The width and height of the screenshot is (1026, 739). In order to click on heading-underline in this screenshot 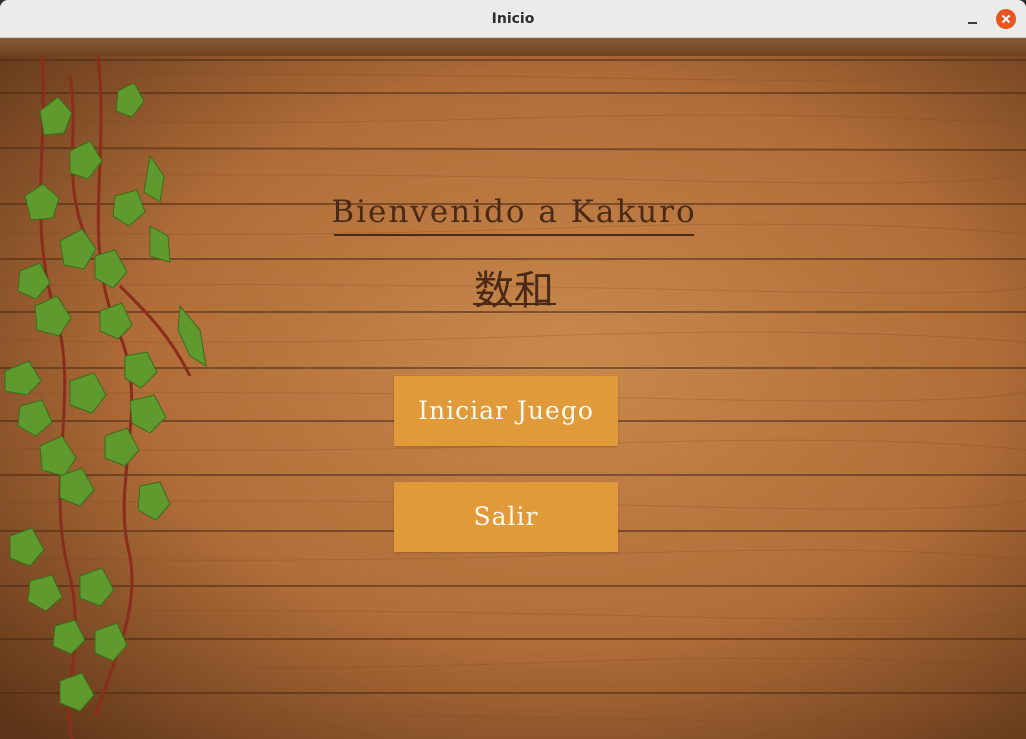, I will do `click(514, 235)`.